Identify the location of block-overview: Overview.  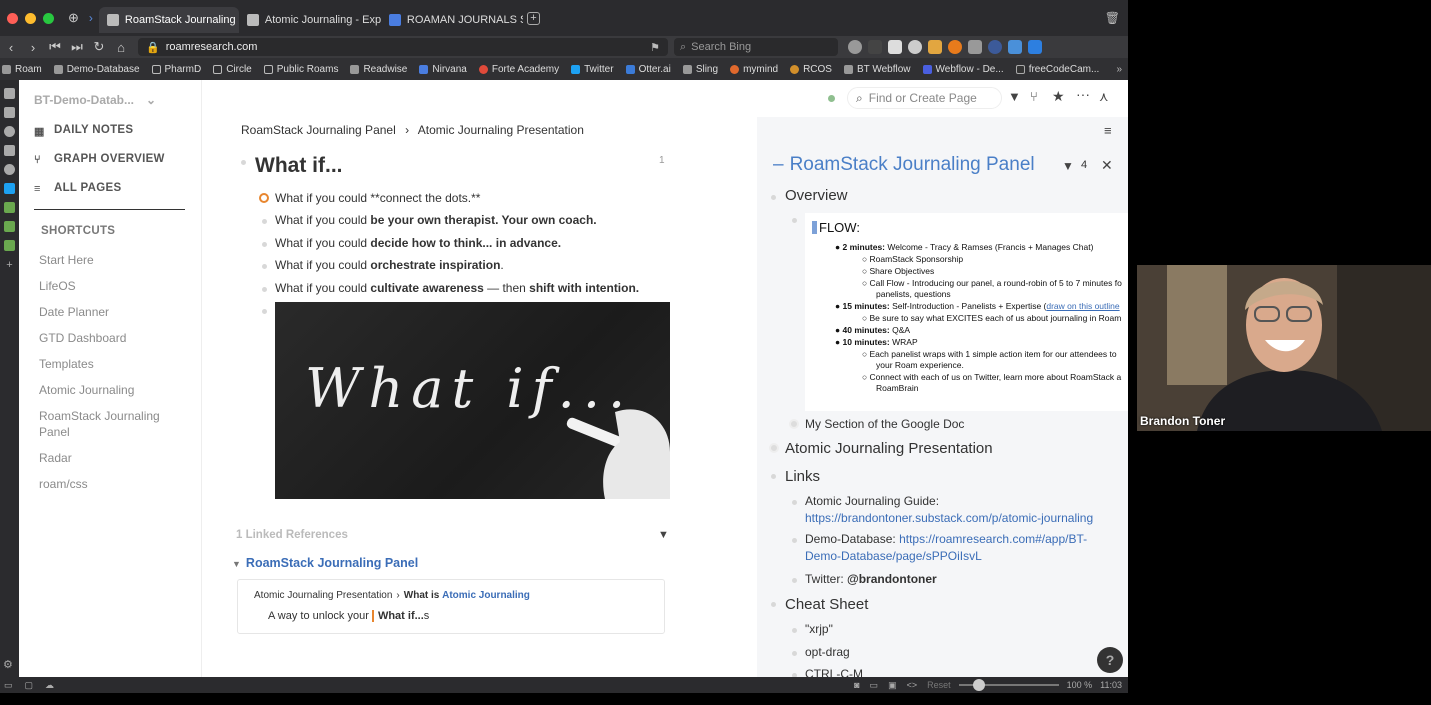
(816, 195).